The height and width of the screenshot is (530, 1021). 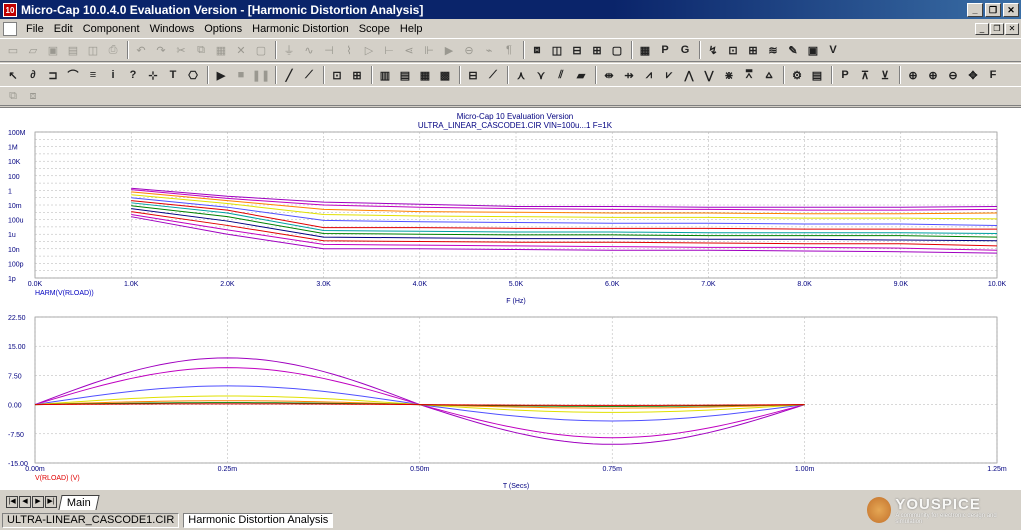 I want to click on global-low-icon: ⩟, so click(x=769, y=75).